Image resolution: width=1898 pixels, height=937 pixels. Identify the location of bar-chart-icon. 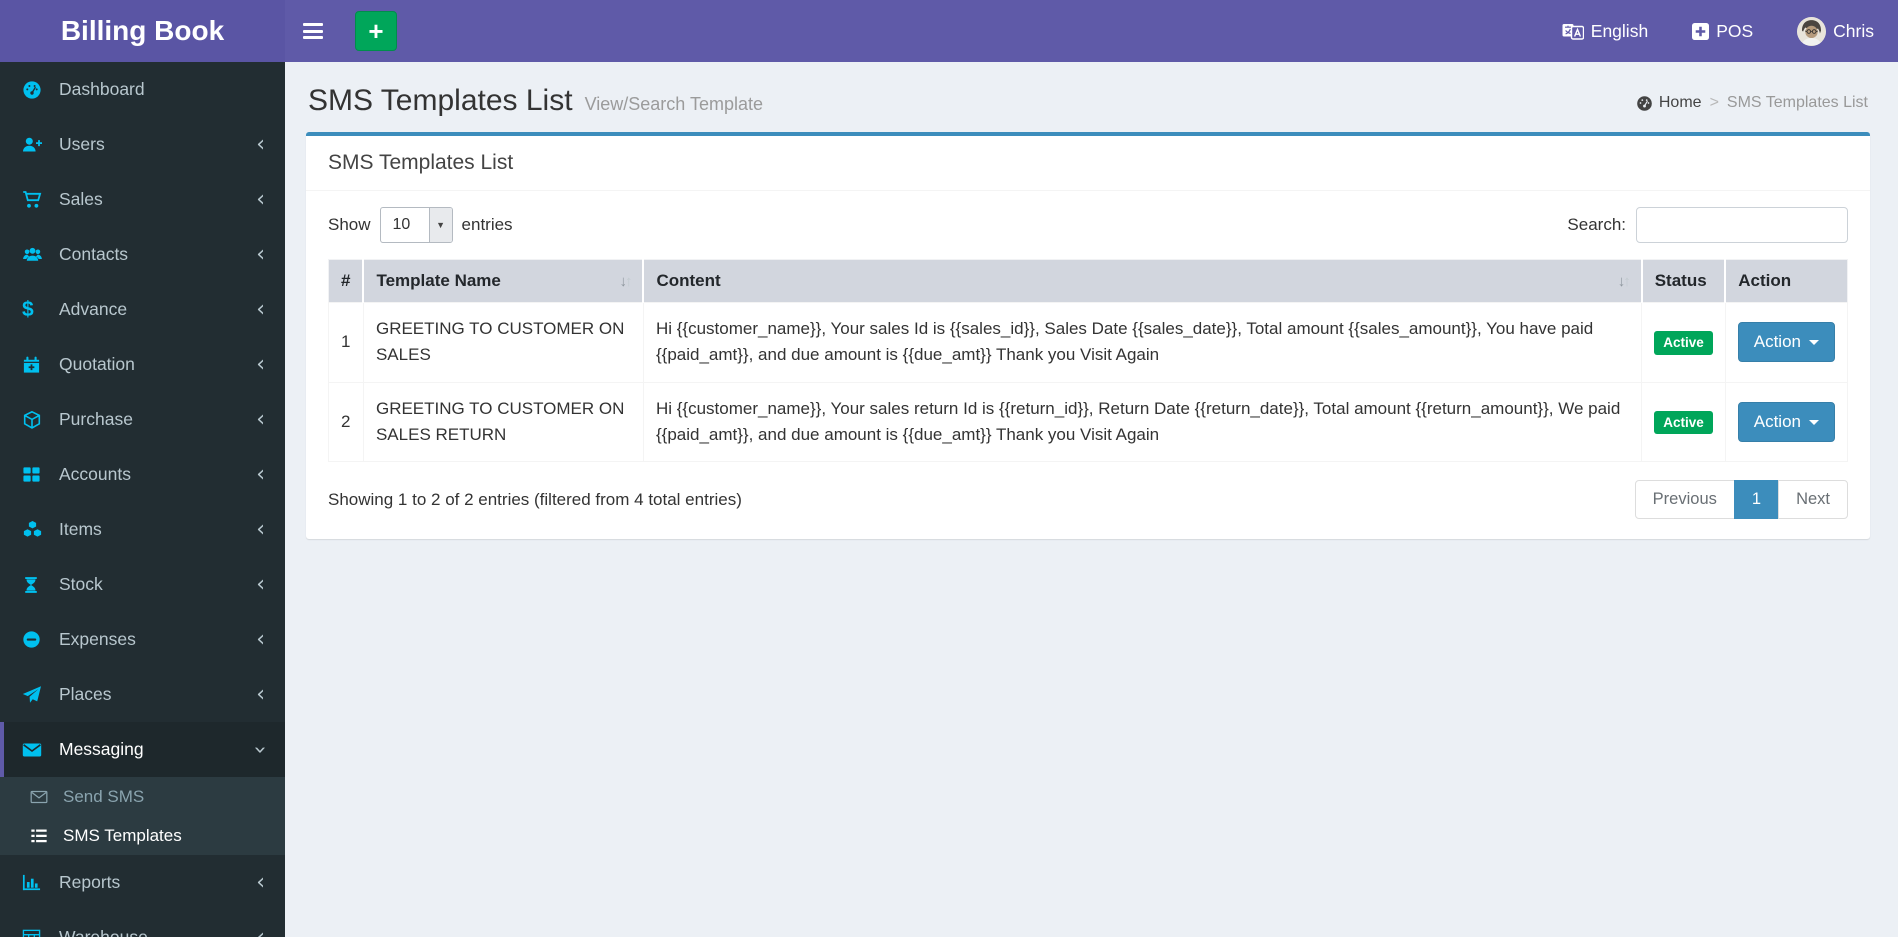
(35, 882).